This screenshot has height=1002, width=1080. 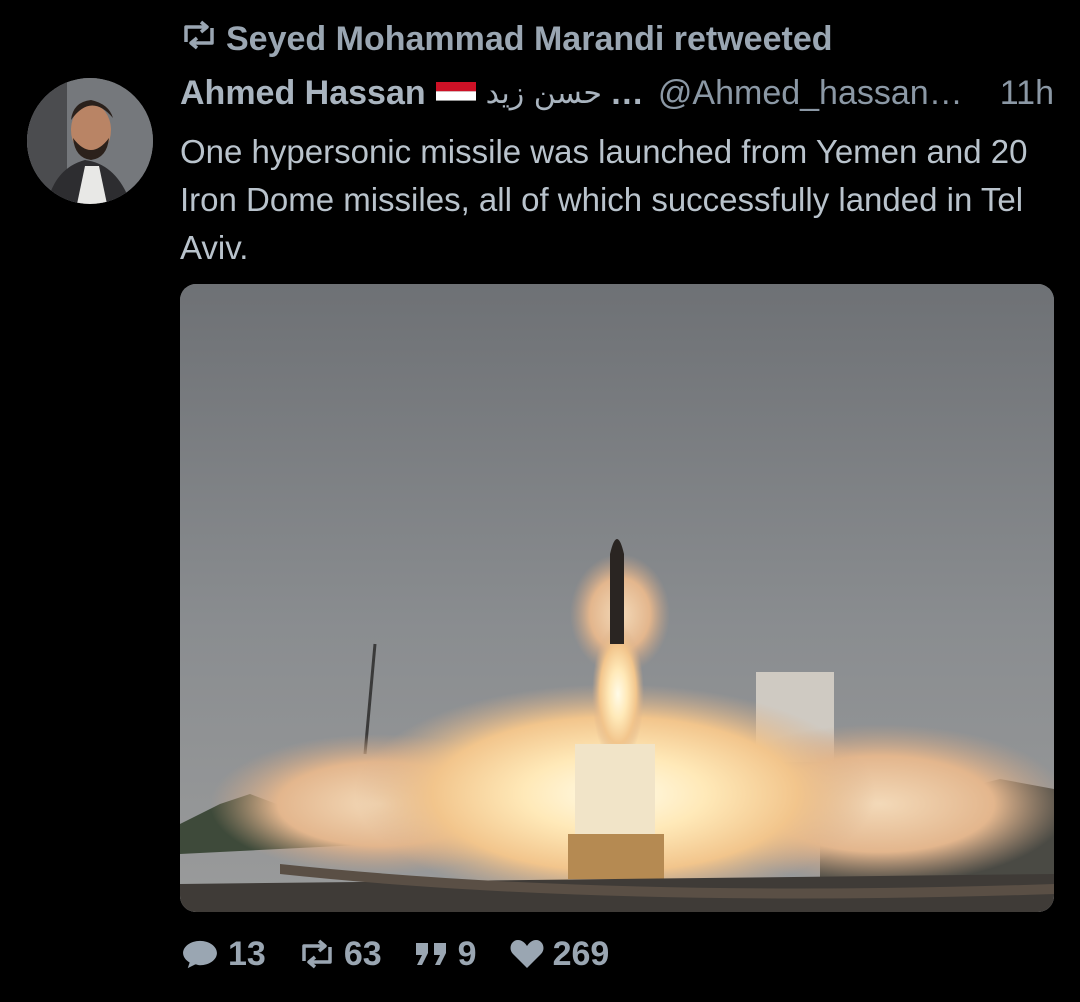 What do you see at coordinates (200, 954) in the screenshot?
I see `reply-icon` at bounding box center [200, 954].